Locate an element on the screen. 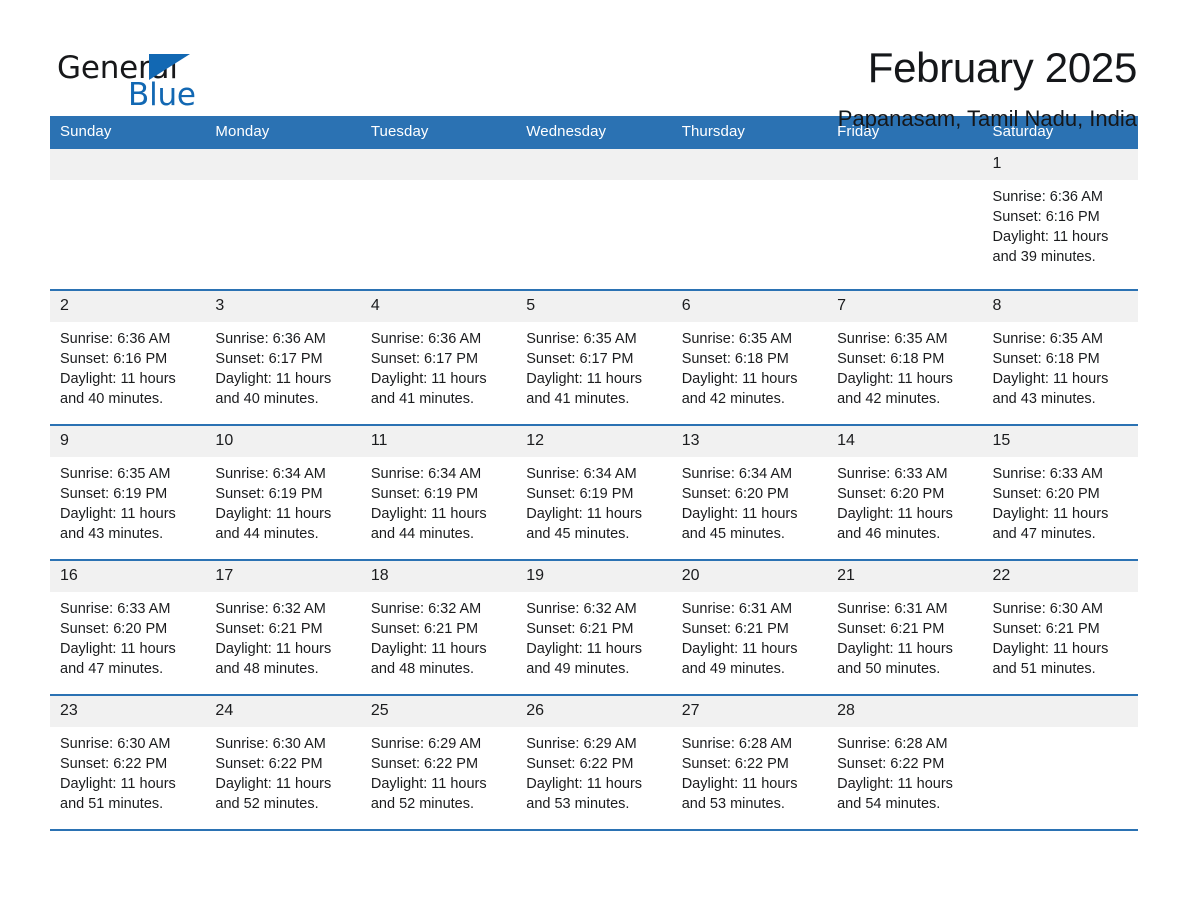 This screenshot has height=918, width=1188. day-number: 16 is located at coordinates (128, 576).